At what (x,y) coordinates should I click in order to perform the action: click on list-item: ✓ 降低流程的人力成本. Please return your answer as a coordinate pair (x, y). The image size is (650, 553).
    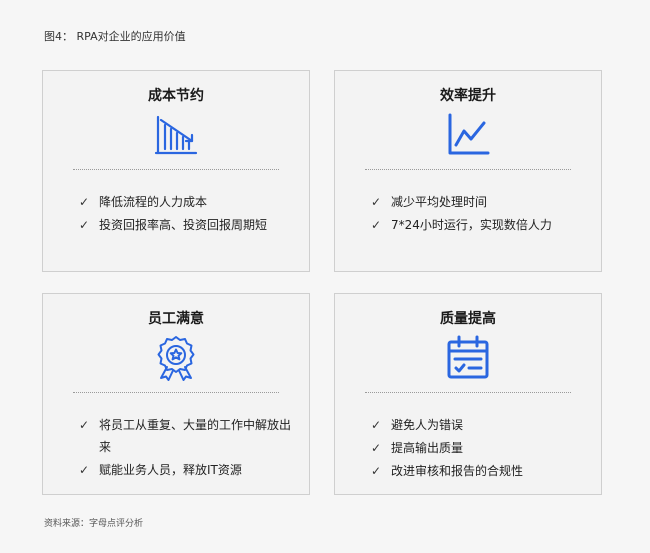
    Looking at the image, I should click on (186, 202).